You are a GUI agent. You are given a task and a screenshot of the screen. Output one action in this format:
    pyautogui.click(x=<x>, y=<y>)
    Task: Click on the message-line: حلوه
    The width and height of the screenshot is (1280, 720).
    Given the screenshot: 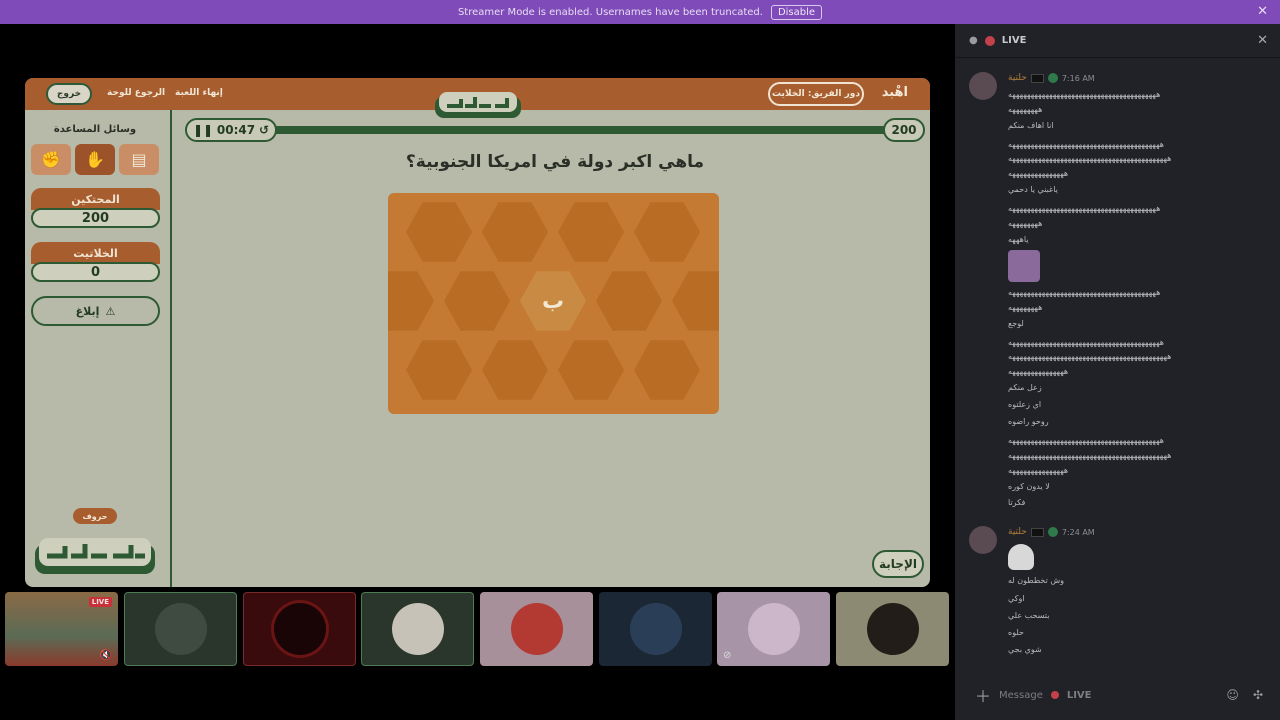 What is the action you would take?
    pyautogui.click(x=1016, y=632)
    